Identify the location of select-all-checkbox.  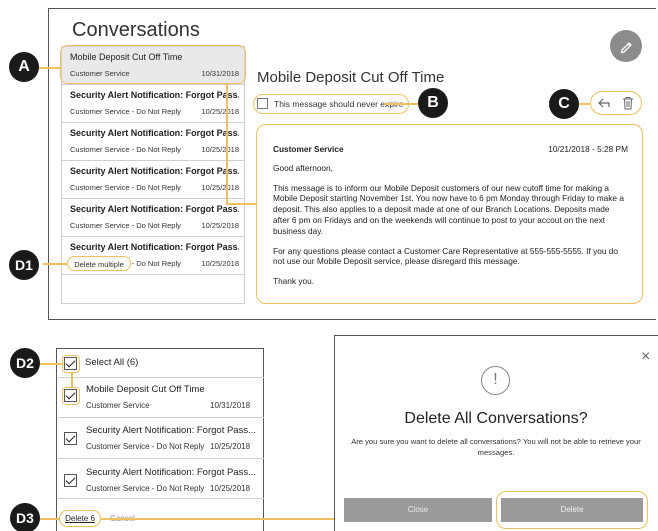
(70, 363).